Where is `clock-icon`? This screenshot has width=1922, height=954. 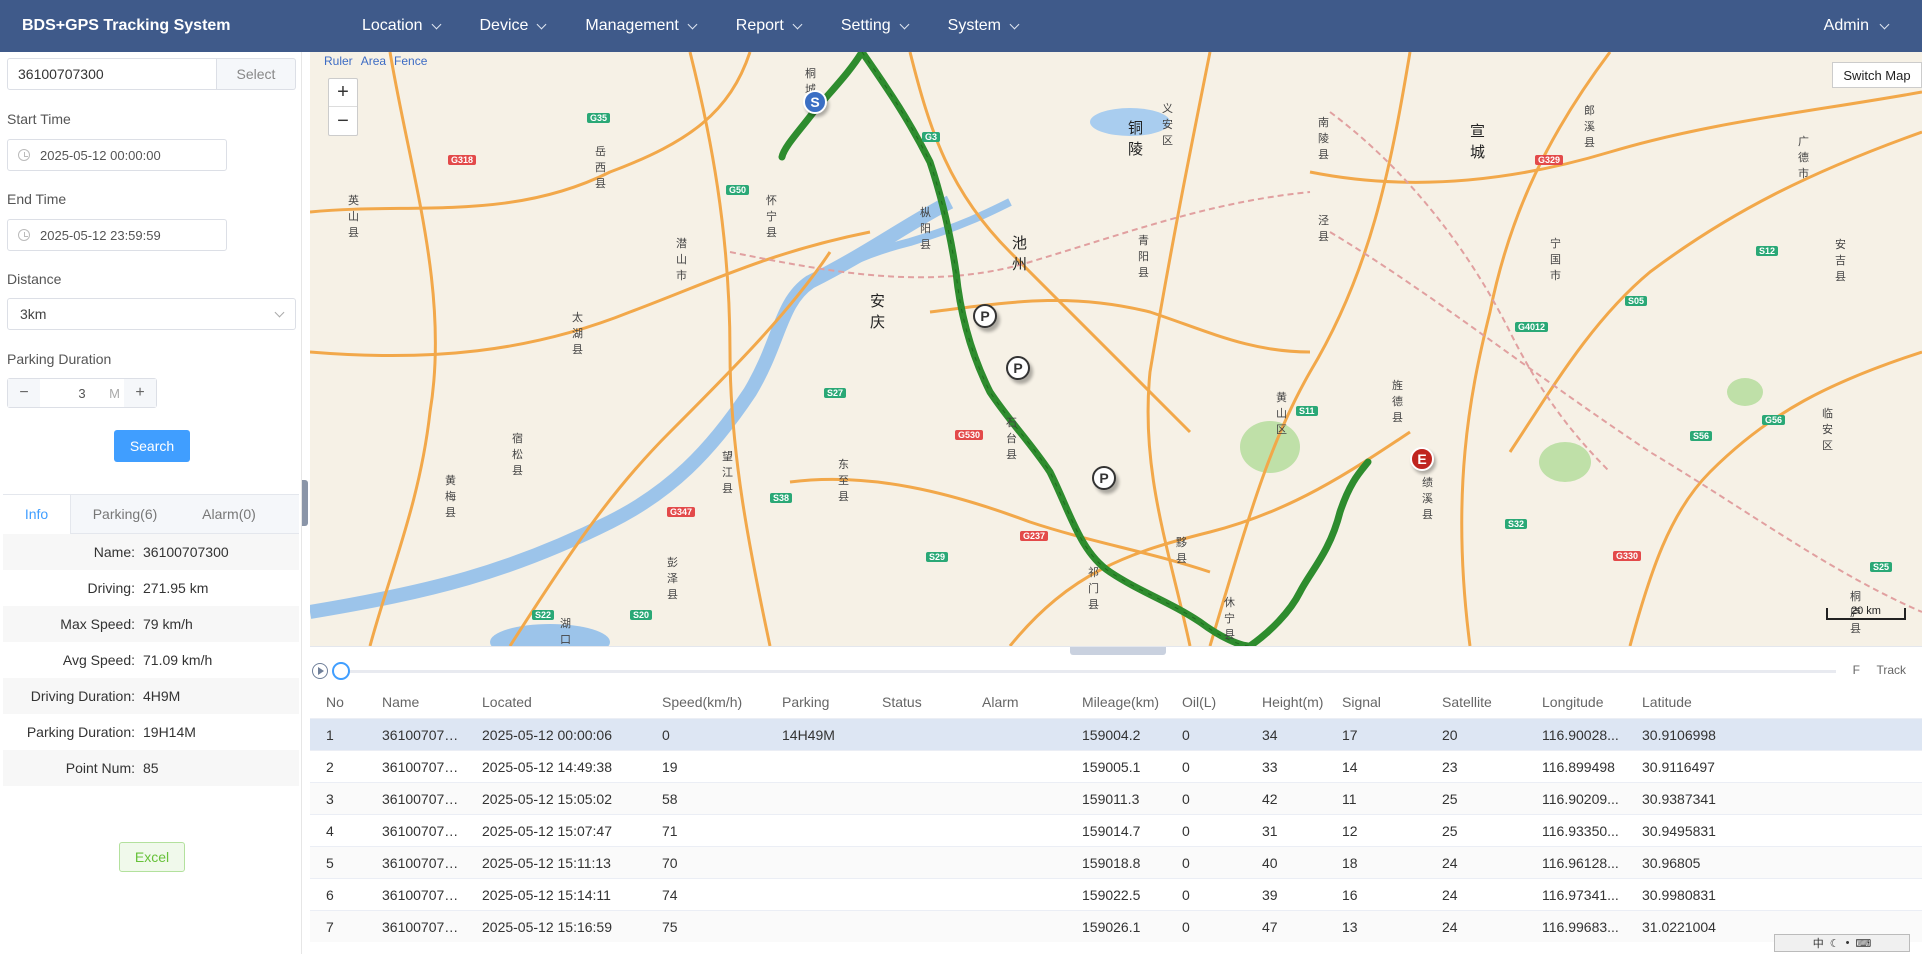 clock-icon is located at coordinates (24, 155).